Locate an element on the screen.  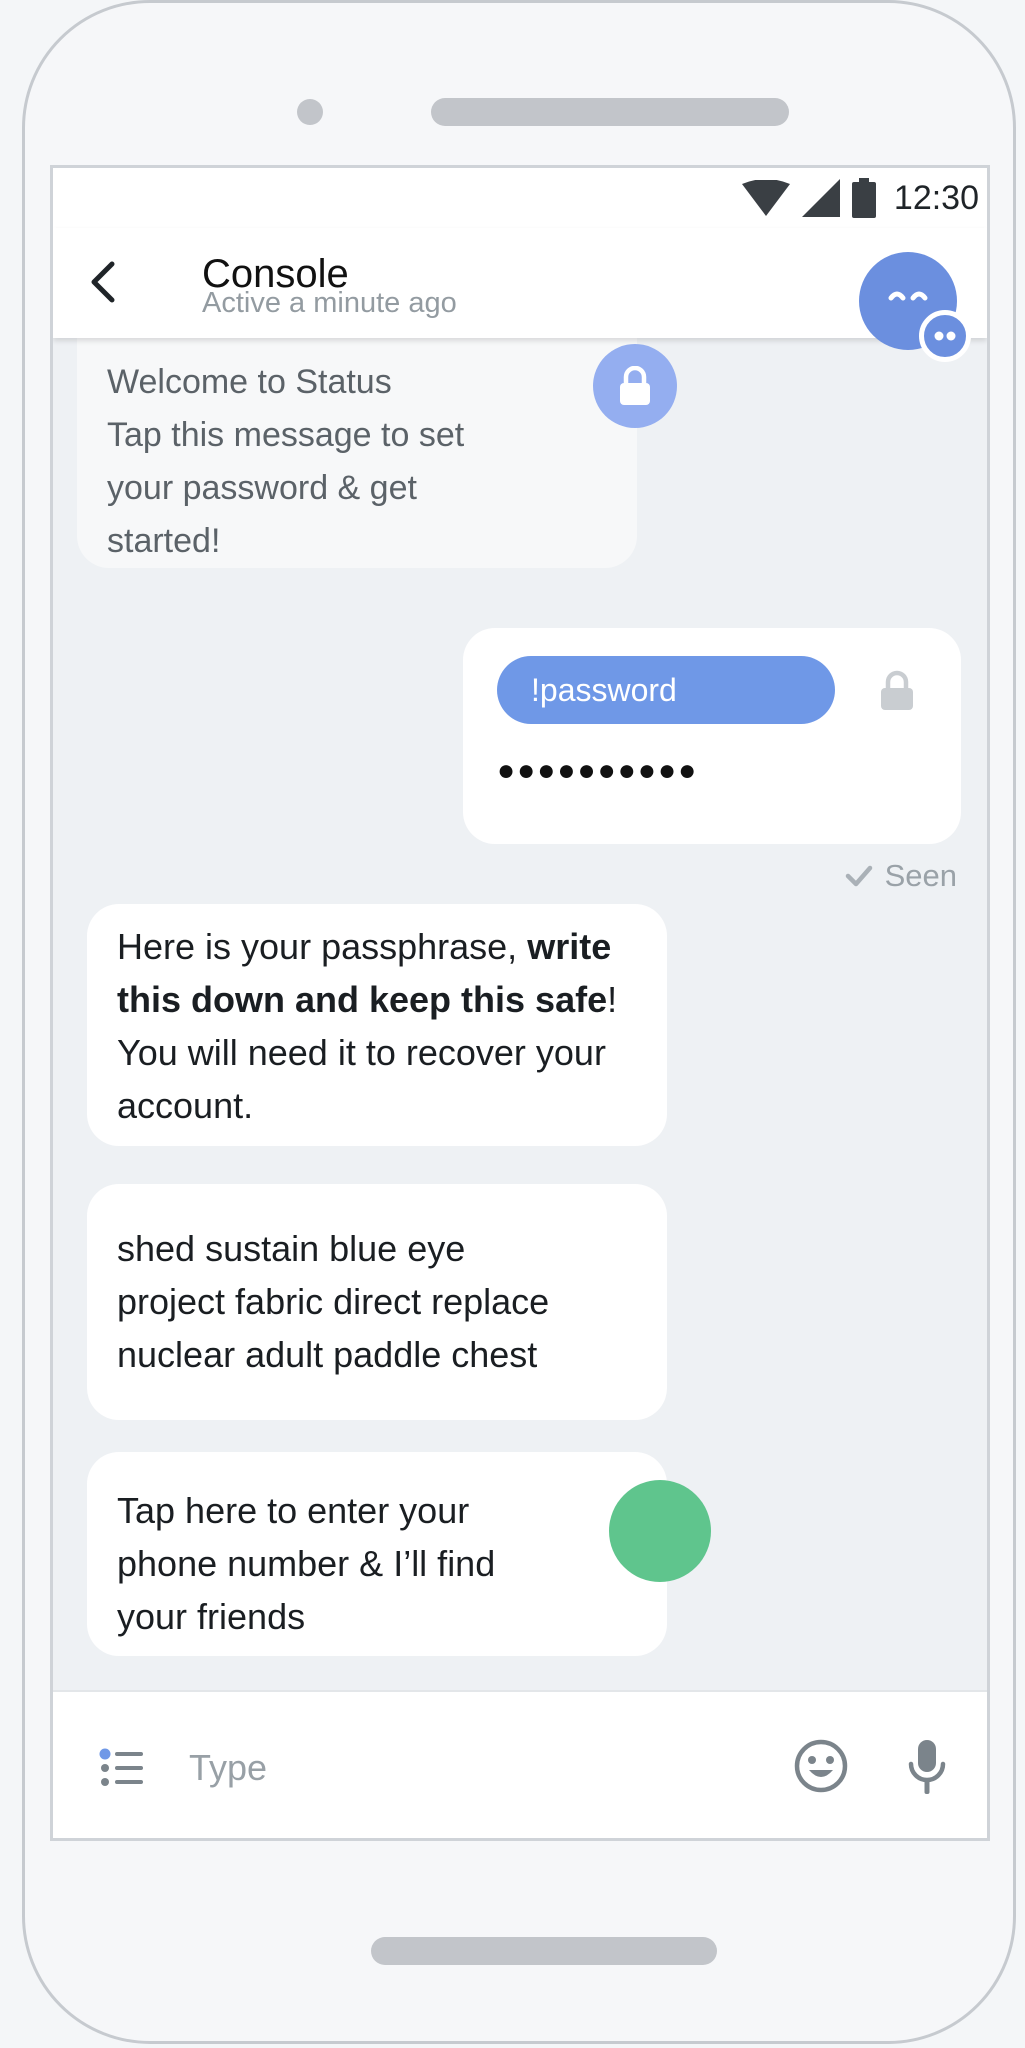
signal-icon is located at coordinates (820, 198).